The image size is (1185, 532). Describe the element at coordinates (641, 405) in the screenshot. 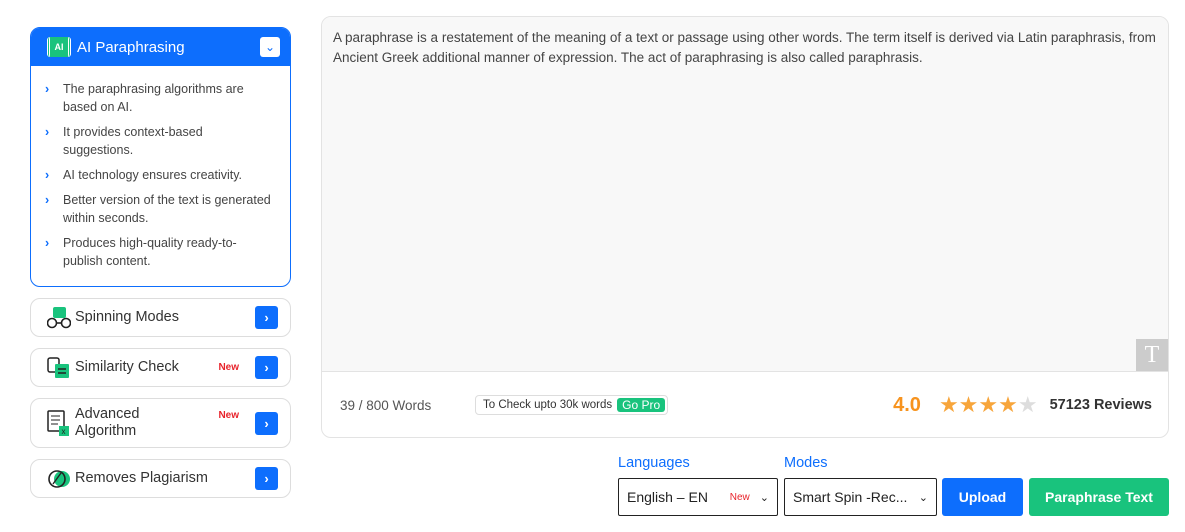

I see `go-pro-button: Go Pro` at that location.